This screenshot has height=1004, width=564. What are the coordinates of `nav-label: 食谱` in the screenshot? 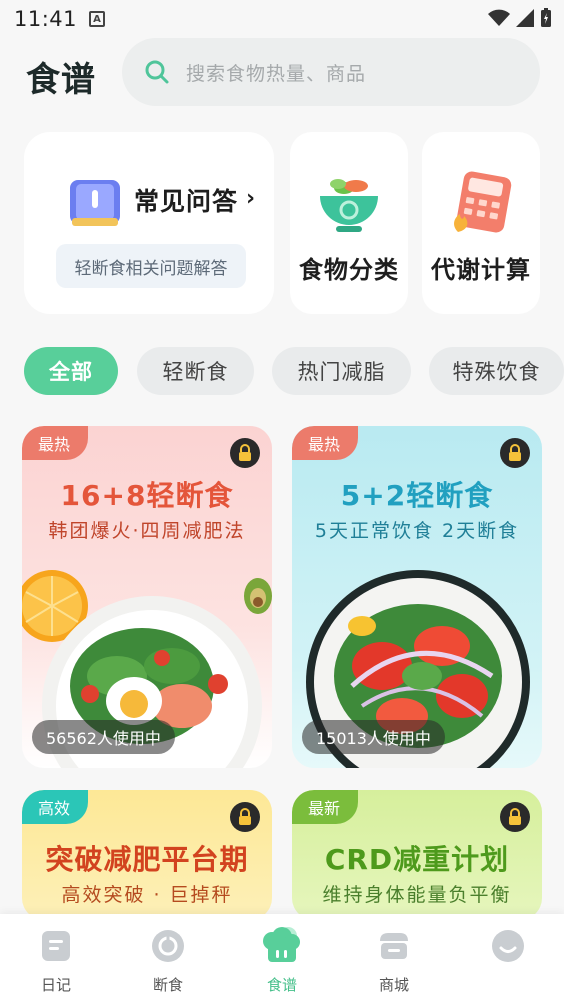 It's located at (281, 985).